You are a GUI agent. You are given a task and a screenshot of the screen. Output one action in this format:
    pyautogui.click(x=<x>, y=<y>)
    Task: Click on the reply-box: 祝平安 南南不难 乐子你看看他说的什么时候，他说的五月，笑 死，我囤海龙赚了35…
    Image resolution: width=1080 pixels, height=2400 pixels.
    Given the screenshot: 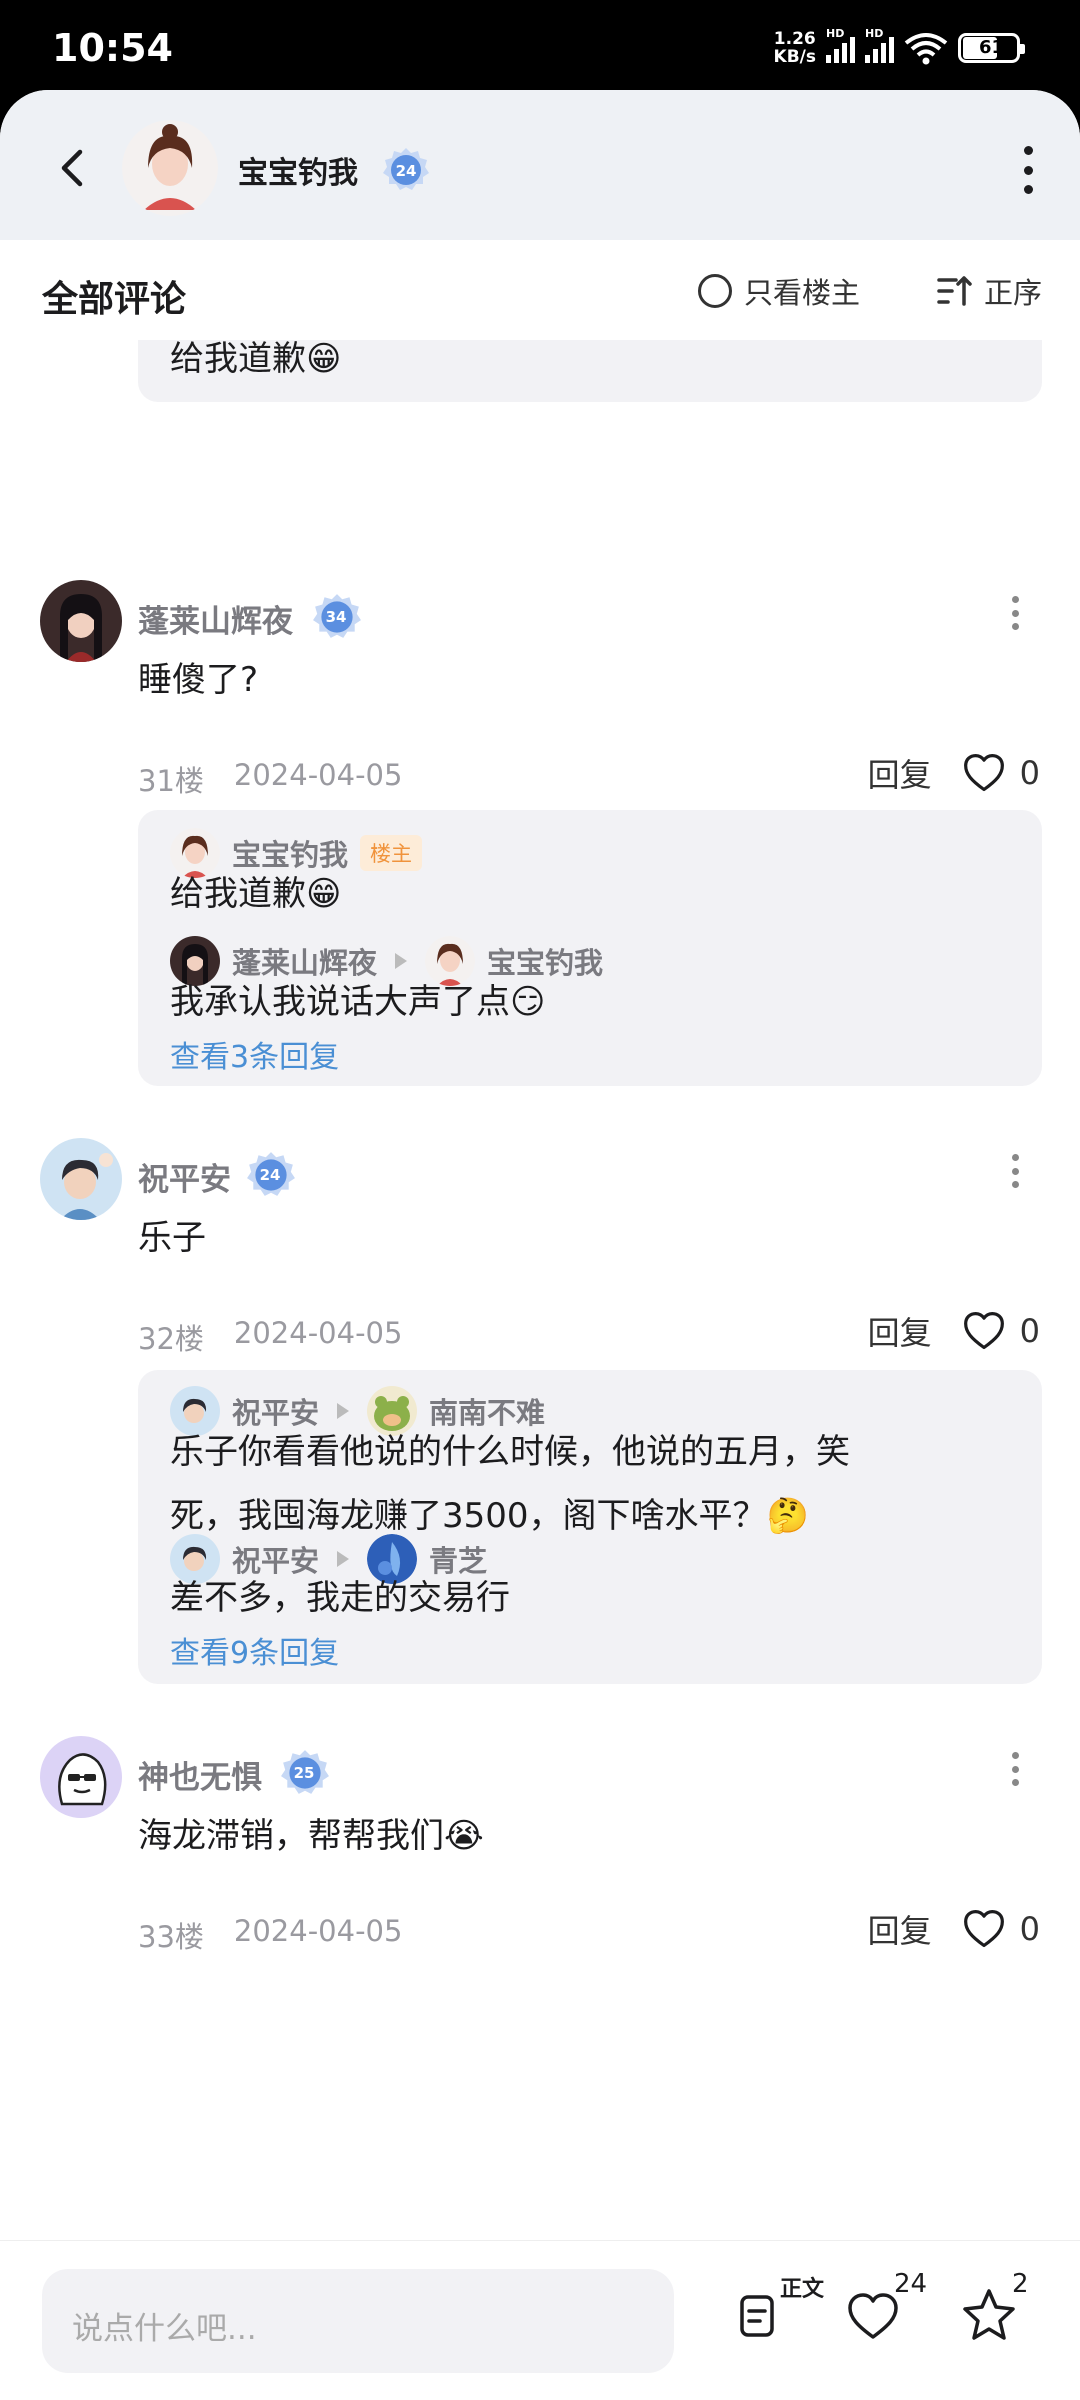 What is the action you would take?
    pyautogui.click(x=590, y=1527)
    